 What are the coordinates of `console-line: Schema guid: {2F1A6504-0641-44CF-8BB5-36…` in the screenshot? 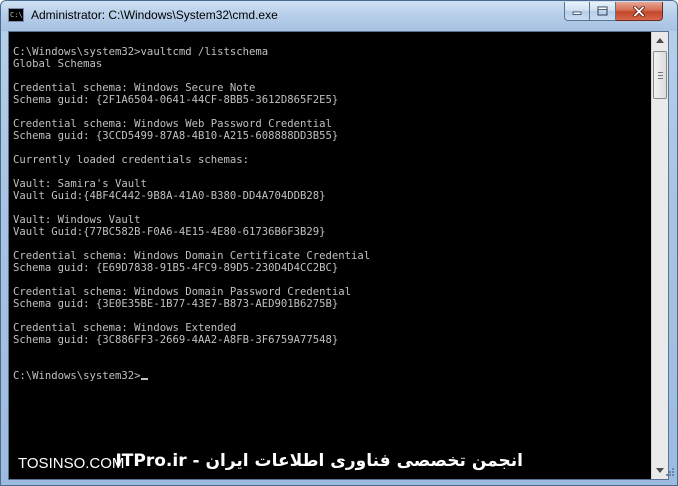 It's located at (176, 100).